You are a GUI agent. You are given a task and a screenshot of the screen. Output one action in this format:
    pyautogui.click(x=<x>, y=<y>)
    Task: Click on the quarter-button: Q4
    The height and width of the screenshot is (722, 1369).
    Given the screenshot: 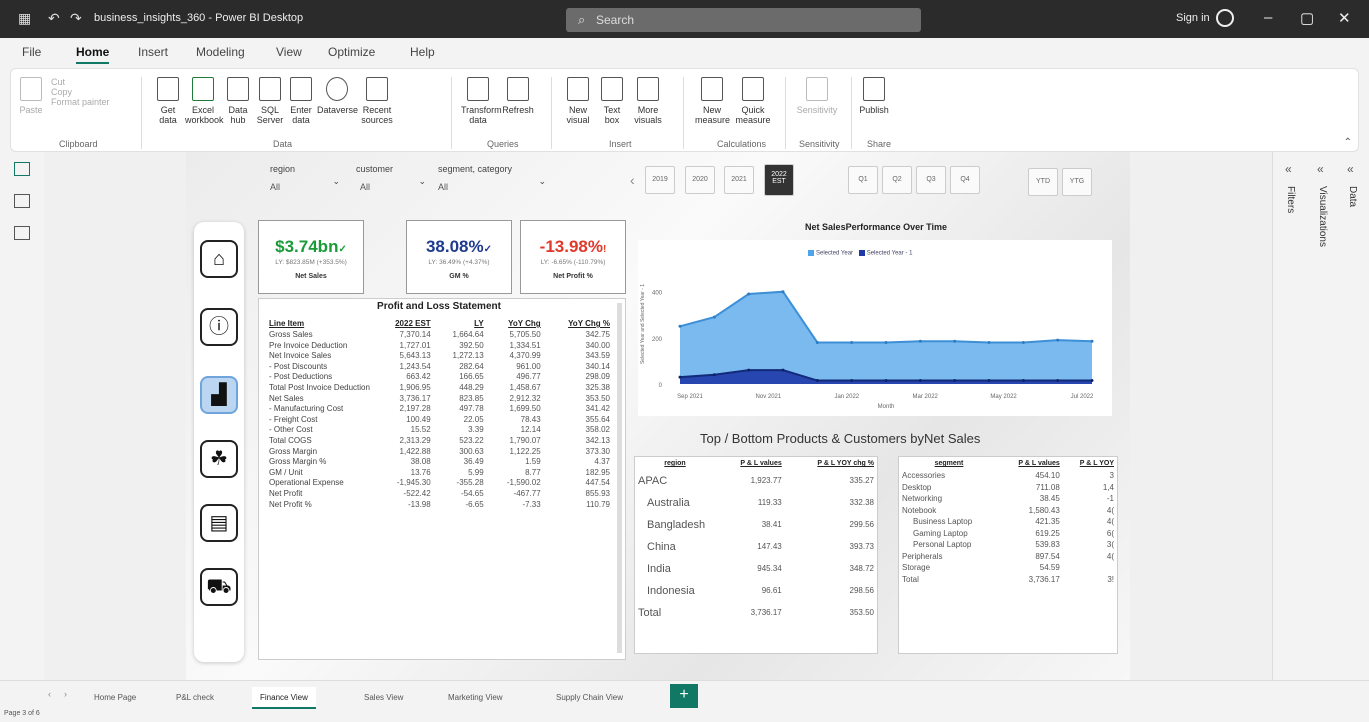 What is the action you would take?
    pyautogui.click(x=965, y=180)
    